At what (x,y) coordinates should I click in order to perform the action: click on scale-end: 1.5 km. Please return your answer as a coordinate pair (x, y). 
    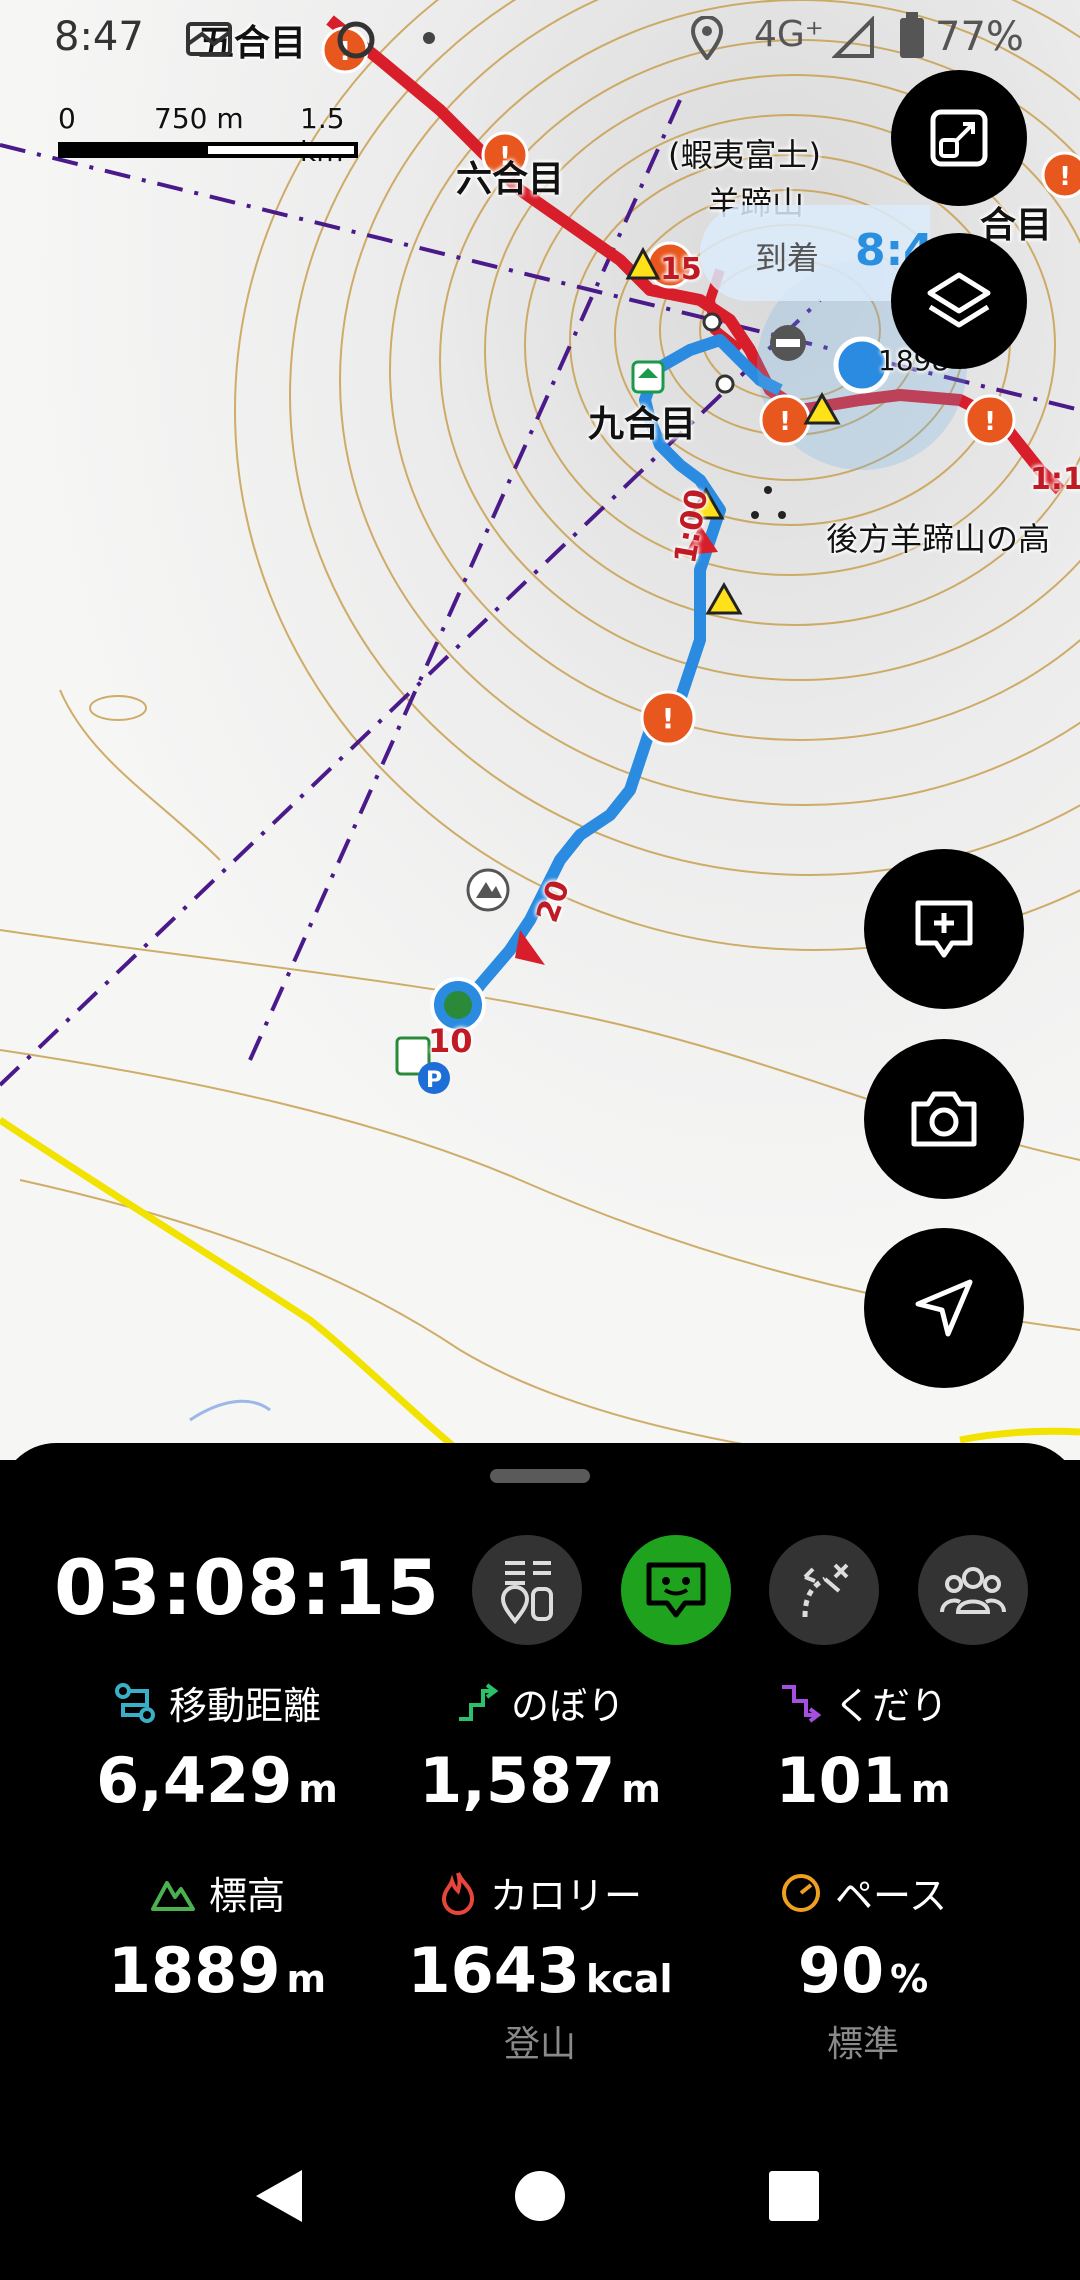
    Looking at the image, I should click on (322, 135).